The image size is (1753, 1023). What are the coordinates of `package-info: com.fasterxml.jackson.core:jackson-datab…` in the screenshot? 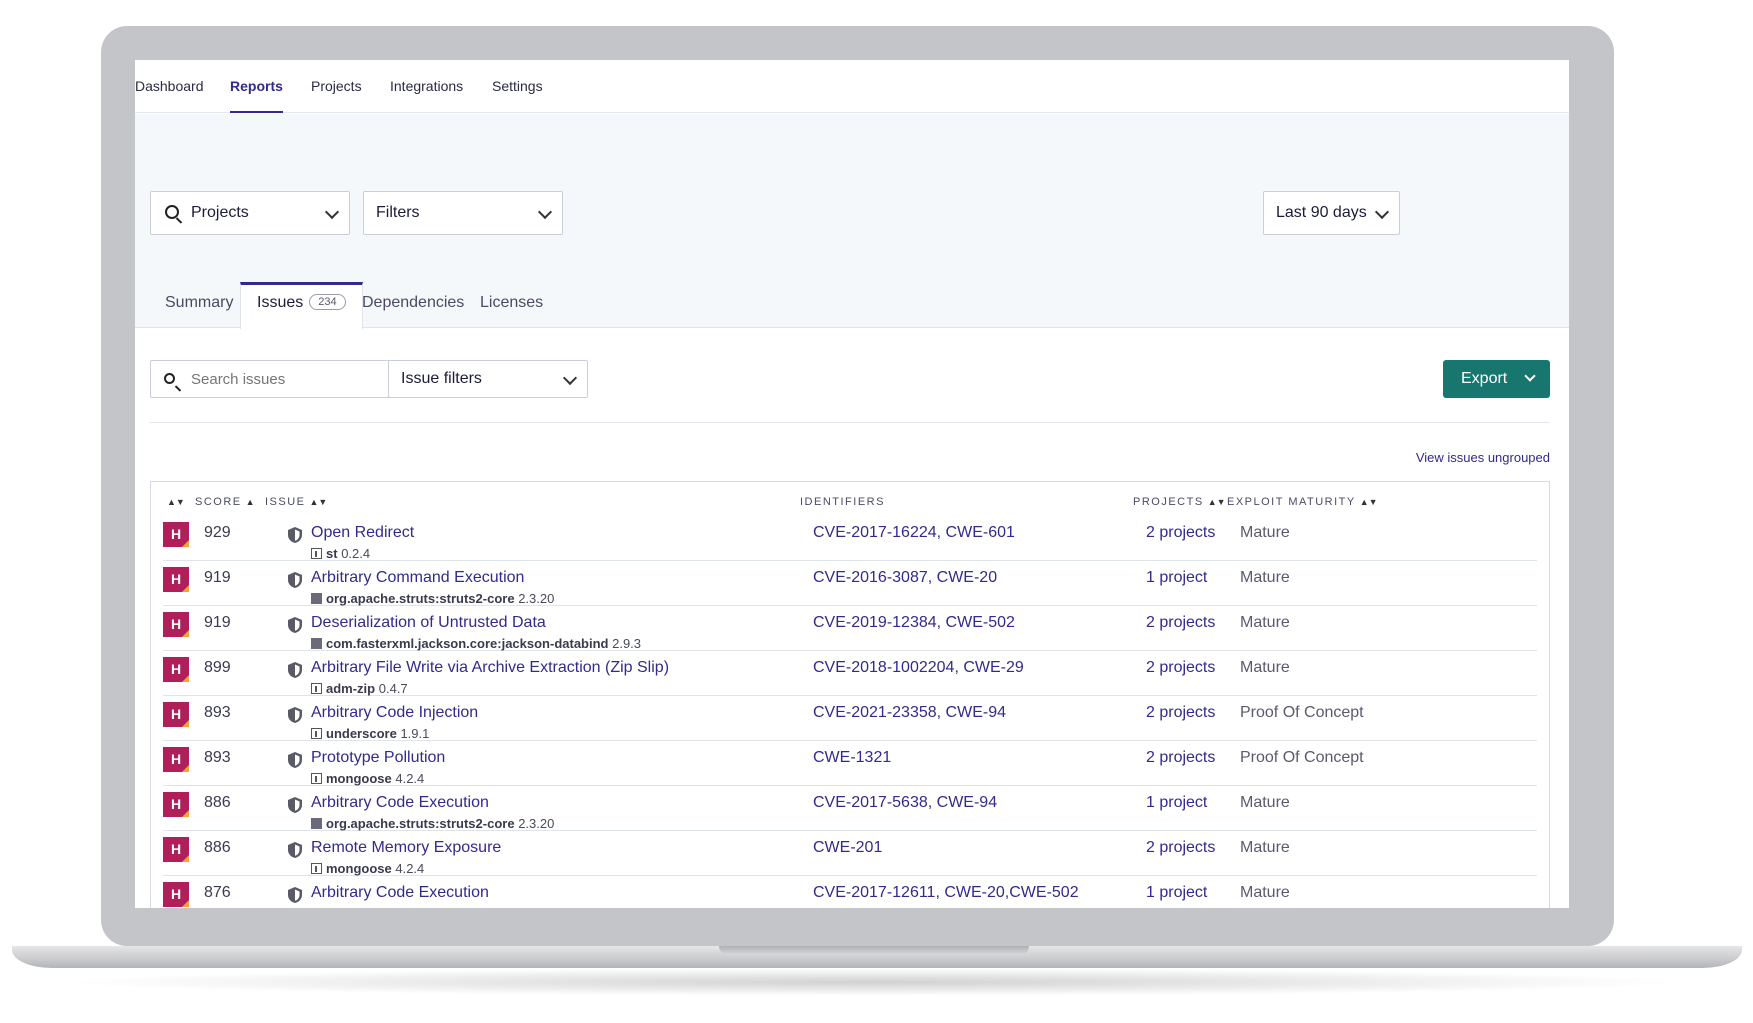 It's located at (476, 643).